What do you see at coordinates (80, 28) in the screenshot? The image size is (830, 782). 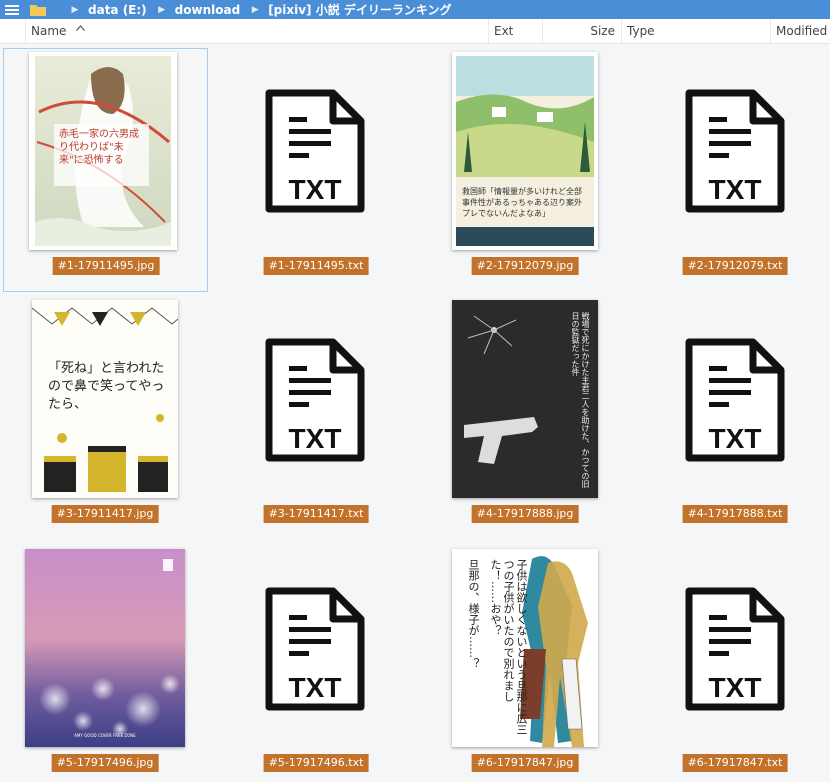 I see `sort-ascending-icon` at bounding box center [80, 28].